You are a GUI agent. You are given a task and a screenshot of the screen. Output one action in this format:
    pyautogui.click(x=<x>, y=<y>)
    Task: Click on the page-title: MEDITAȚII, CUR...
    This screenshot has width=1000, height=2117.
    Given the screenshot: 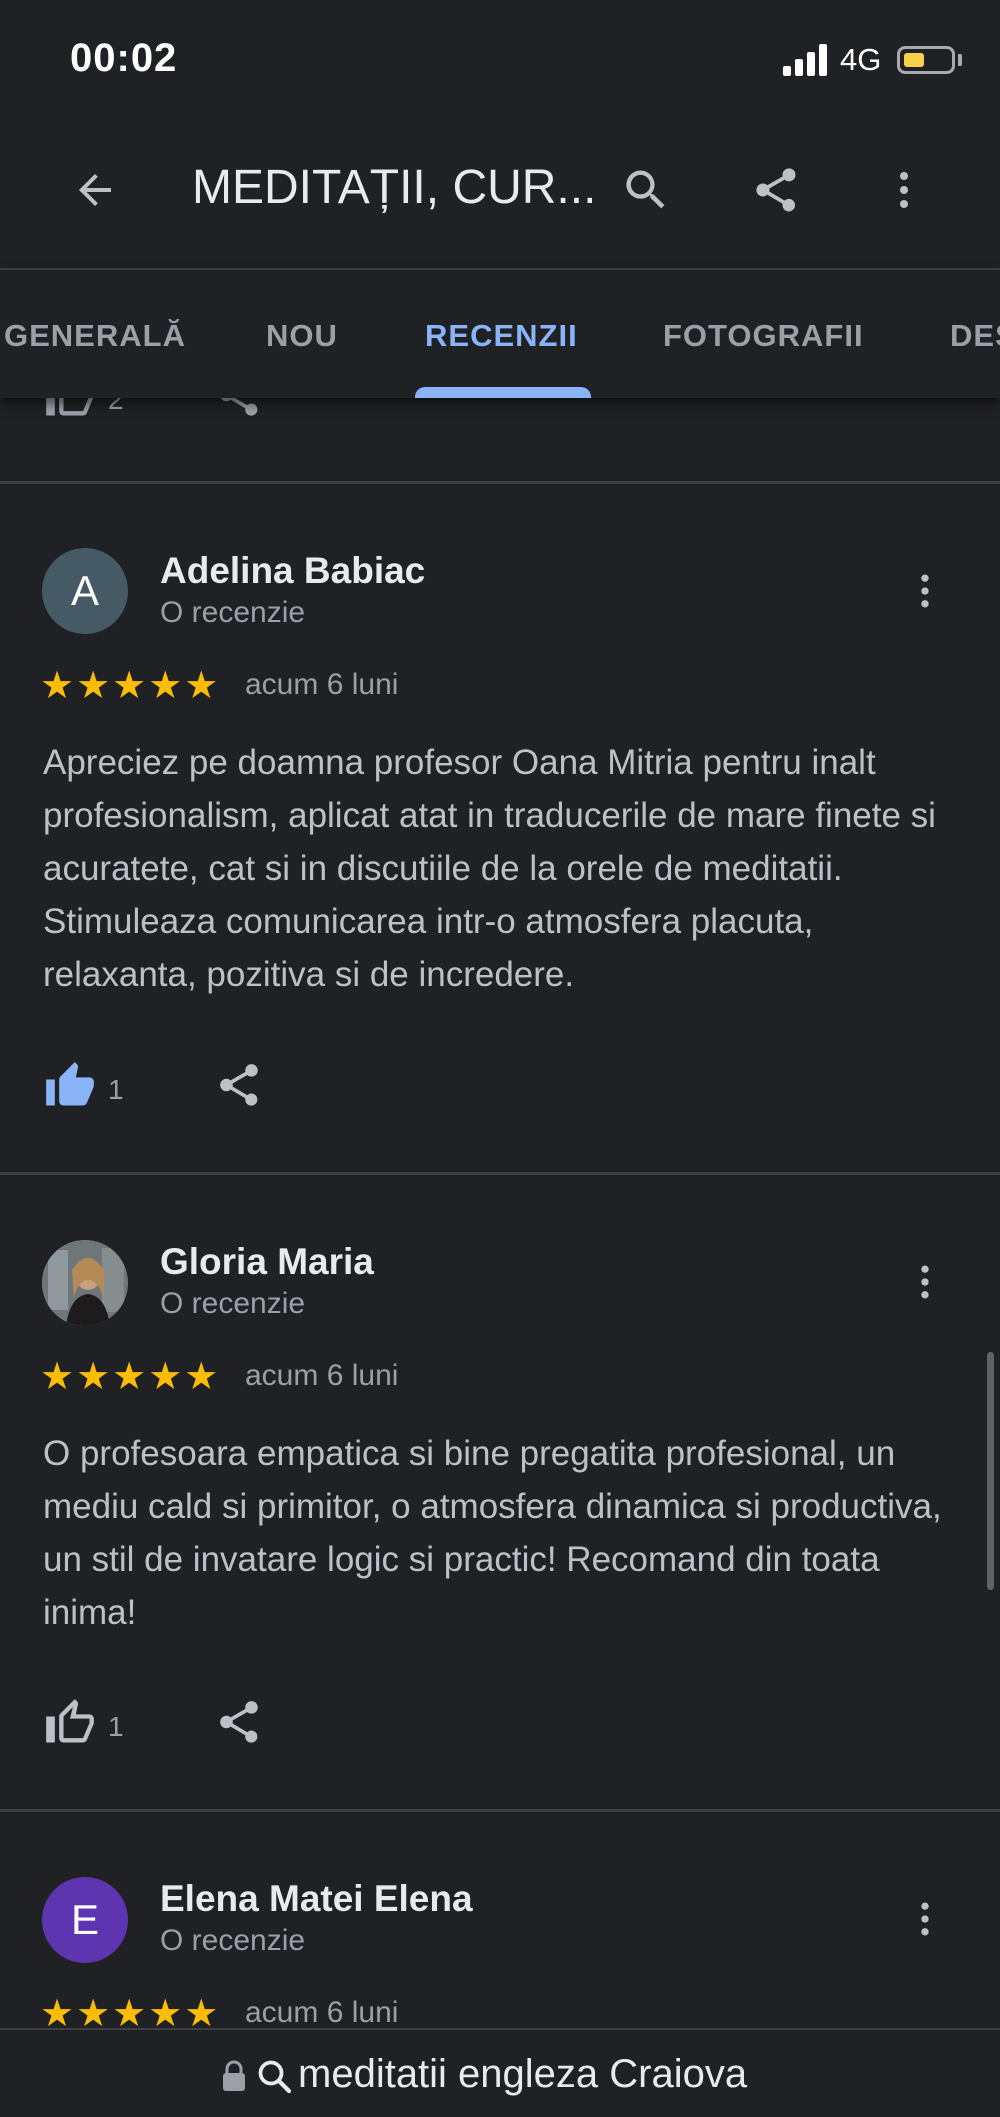 What is the action you would take?
    pyautogui.click(x=392, y=187)
    